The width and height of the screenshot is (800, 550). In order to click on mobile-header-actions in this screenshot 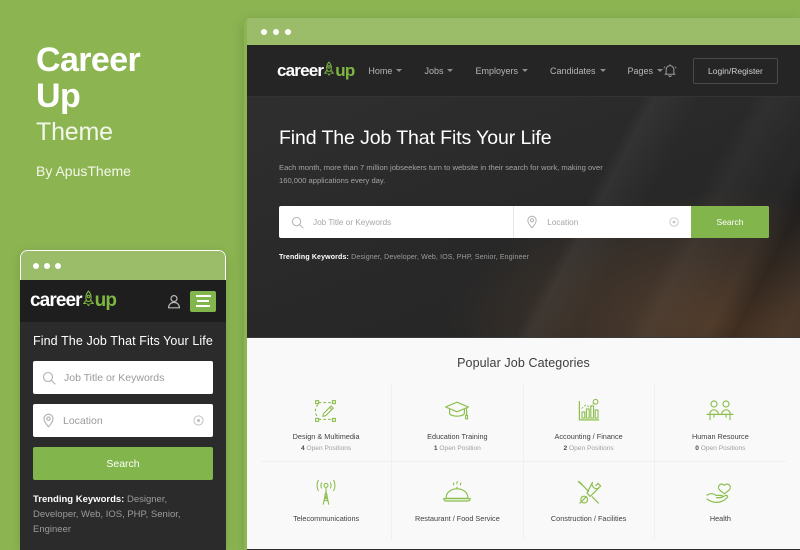, I will do `click(191, 301)`.